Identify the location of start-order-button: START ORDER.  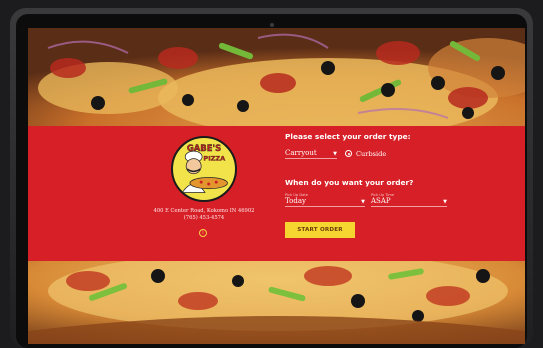
(320, 230).